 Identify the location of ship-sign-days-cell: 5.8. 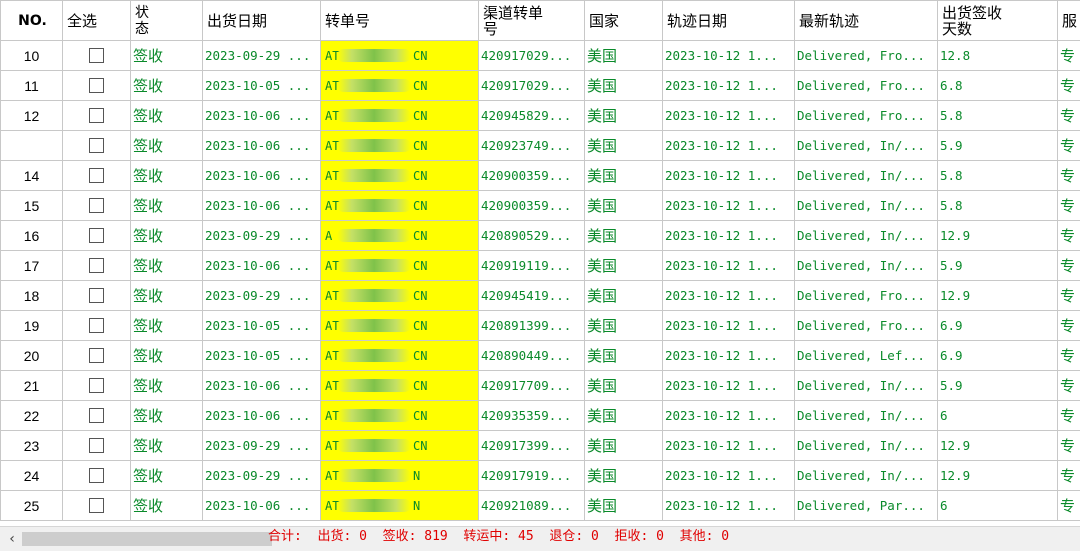
(998, 116).